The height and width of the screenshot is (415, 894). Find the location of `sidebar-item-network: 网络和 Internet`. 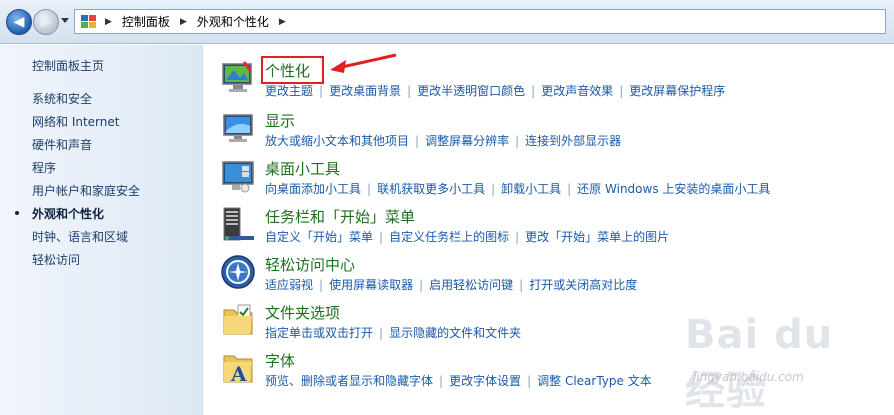

sidebar-item-network: 网络和 Internet is located at coordinates (75, 121).